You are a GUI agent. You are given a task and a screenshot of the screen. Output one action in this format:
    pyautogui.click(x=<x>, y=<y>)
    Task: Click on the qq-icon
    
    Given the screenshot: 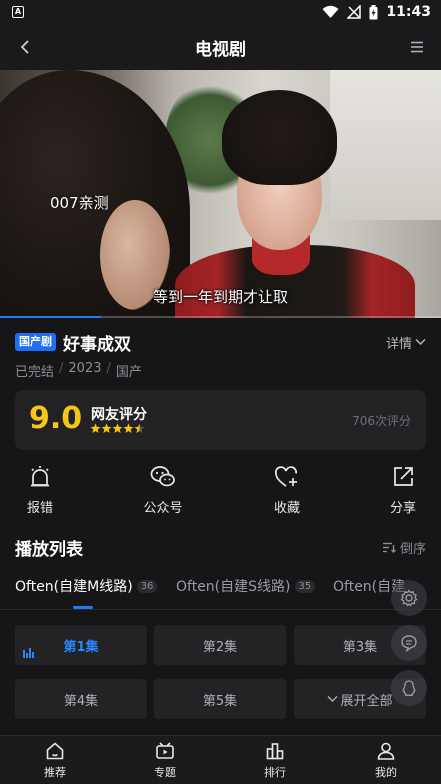 What is the action you would take?
    pyautogui.click(x=409, y=688)
    